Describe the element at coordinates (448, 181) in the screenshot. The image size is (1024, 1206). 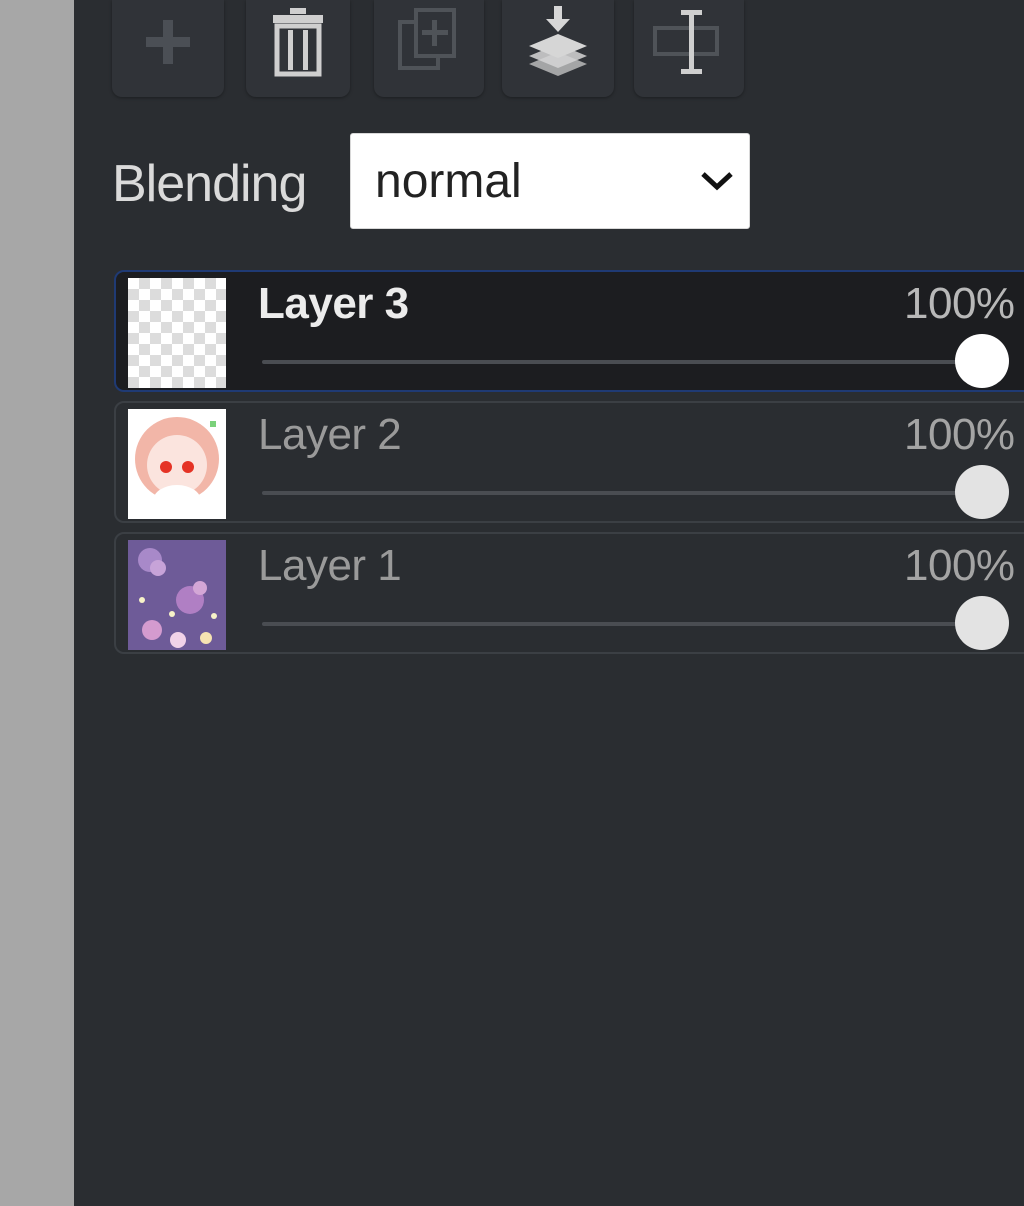
I see `blending-selected-value: normal` at that location.